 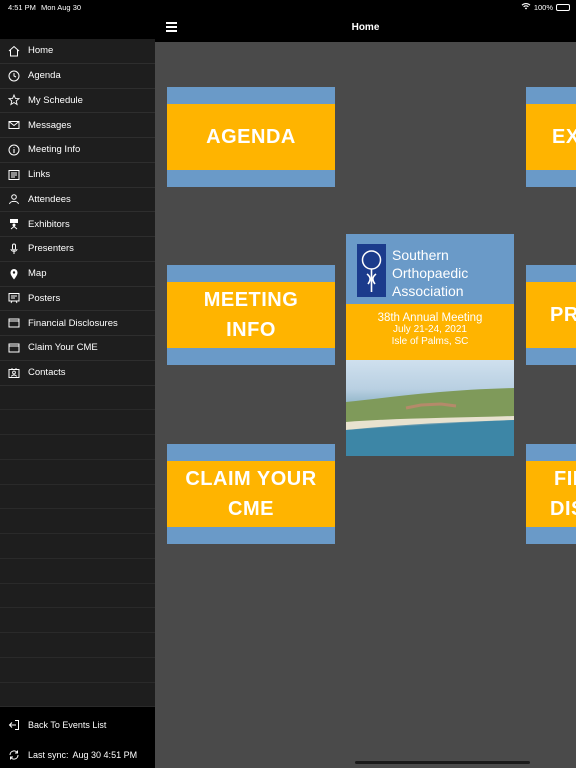 What do you see at coordinates (543, 7) in the screenshot?
I see `battery-percent: 100%` at bounding box center [543, 7].